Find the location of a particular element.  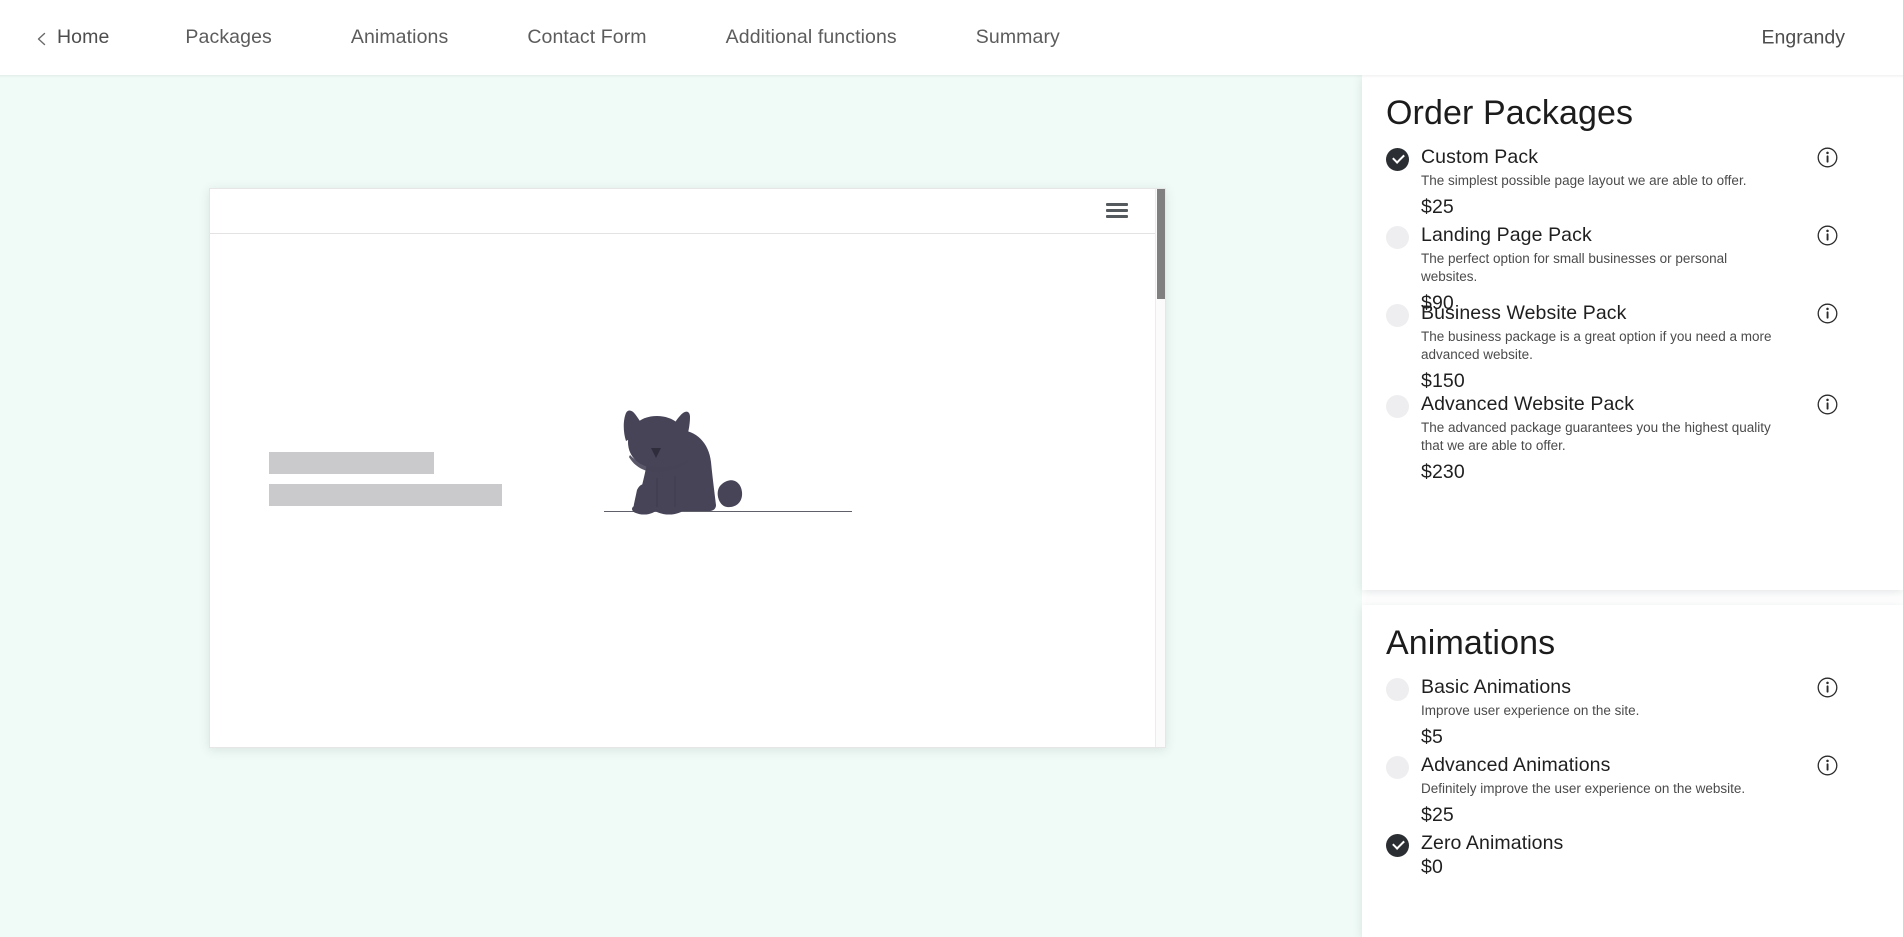

hamburger-menu-icon is located at coordinates (1117, 211).